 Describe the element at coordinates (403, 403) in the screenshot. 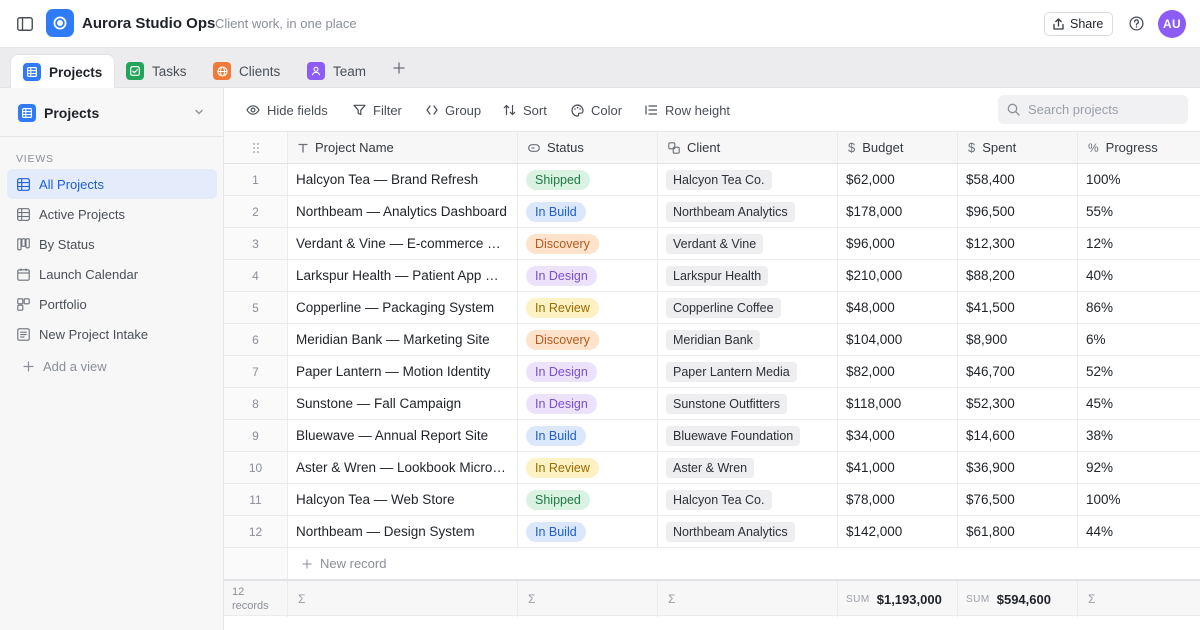

I see `cell-project-name: Sunstone — Fall Campaign` at that location.